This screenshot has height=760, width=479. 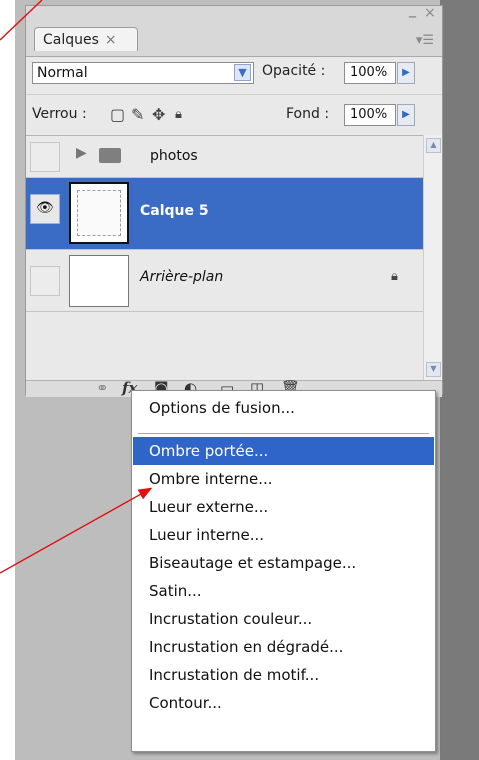 I want to click on lock-position-icon: ✥, so click(x=158, y=114).